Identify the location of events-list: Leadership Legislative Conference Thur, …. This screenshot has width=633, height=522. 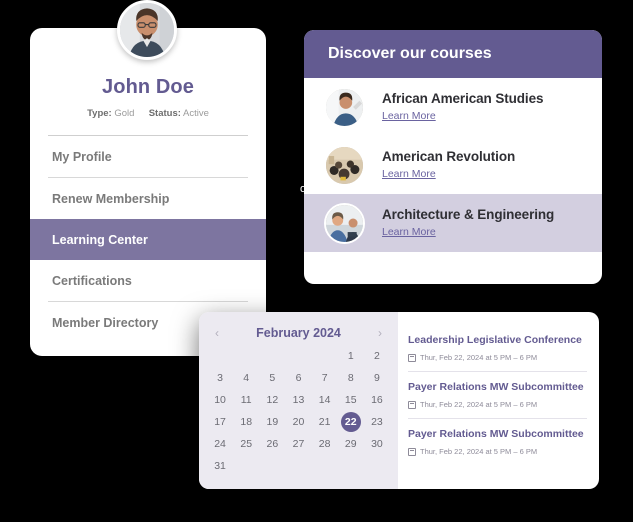
(498, 400).